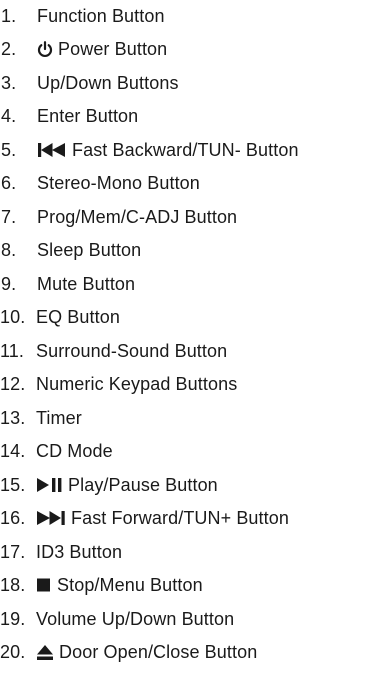  What do you see at coordinates (89, 249) in the screenshot?
I see `item-label: Sleep Button` at bounding box center [89, 249].